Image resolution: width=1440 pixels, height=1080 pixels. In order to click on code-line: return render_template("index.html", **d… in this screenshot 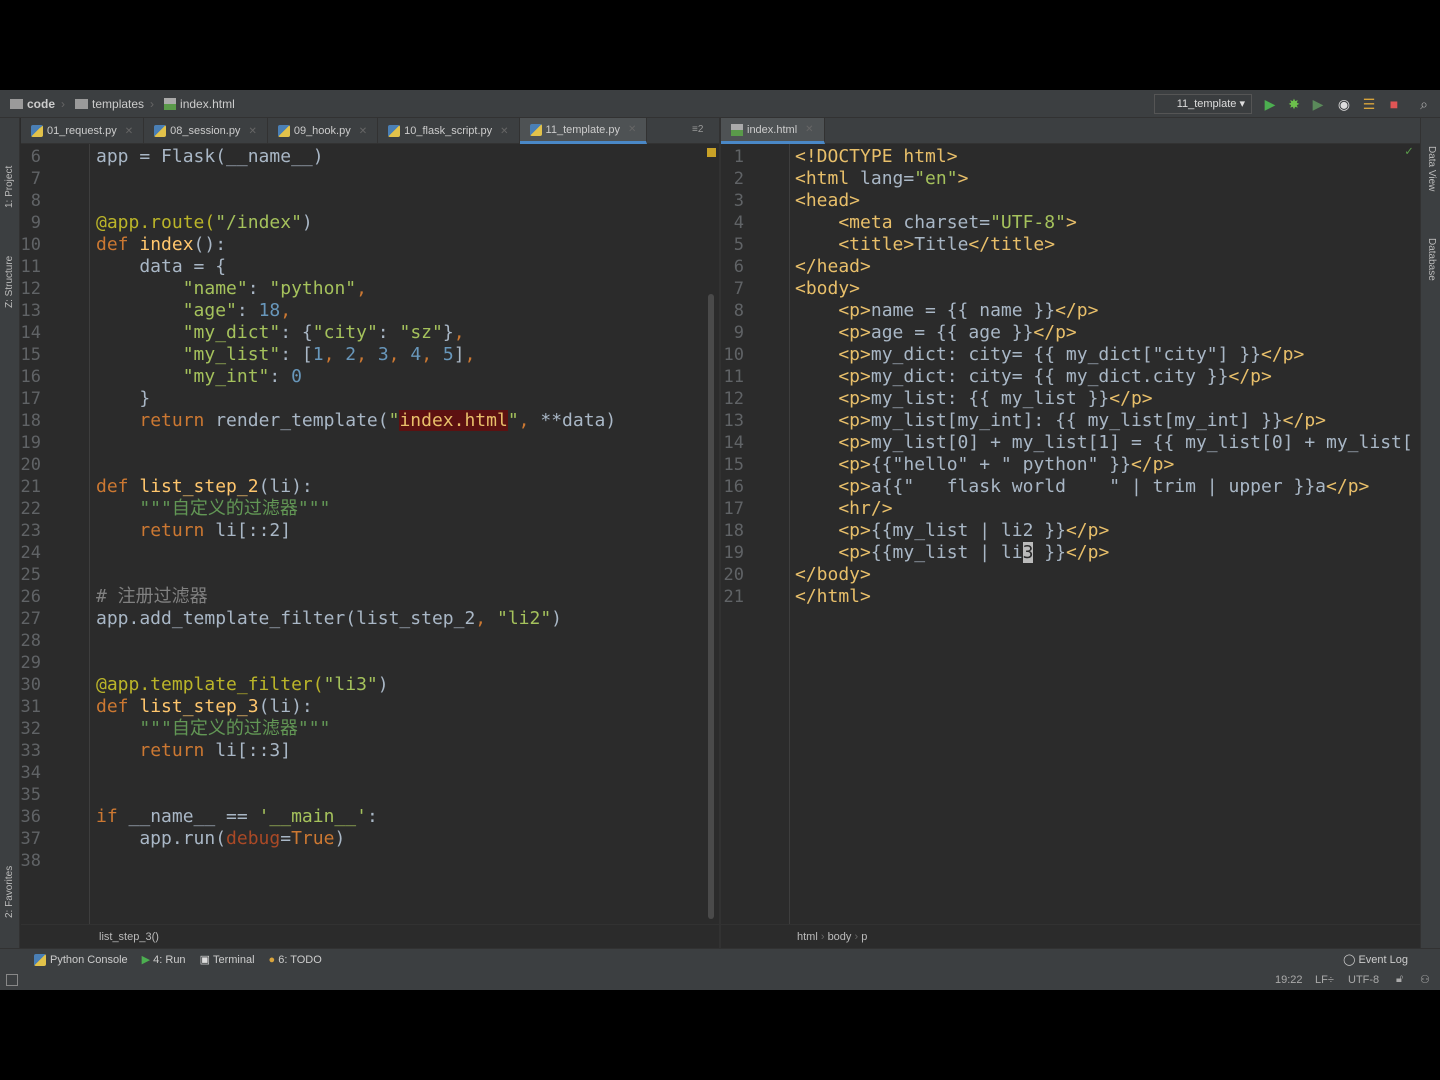, I will do `click(356, 421)`.